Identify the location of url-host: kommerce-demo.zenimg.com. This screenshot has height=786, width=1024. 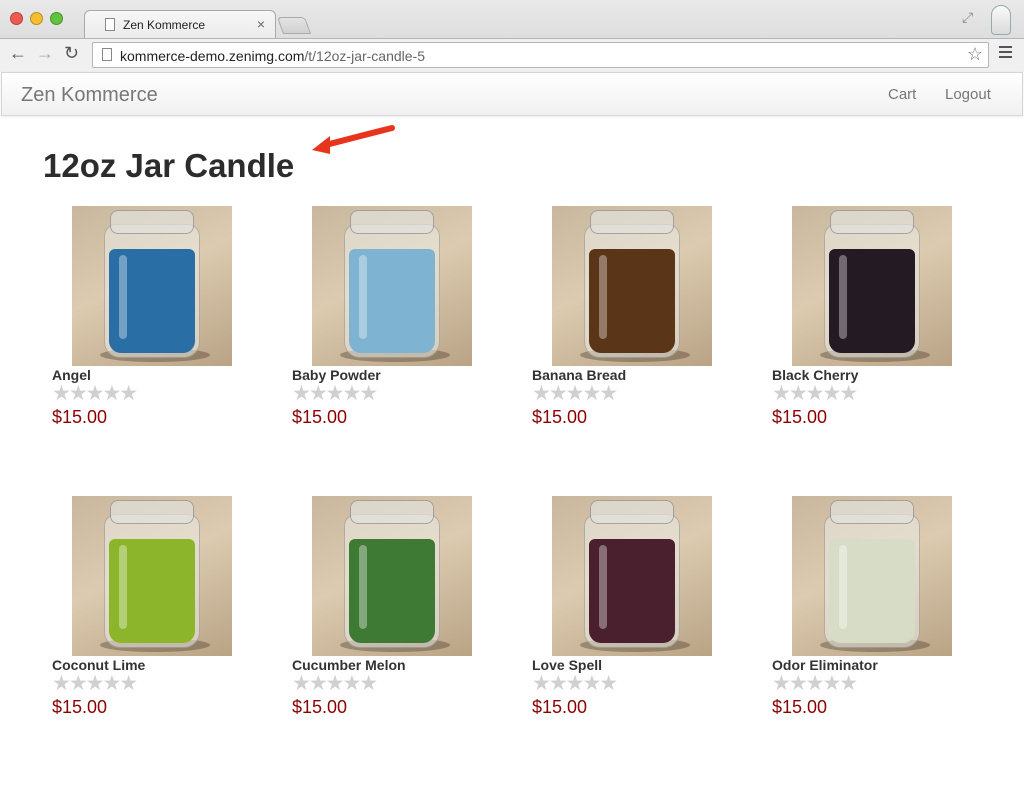
(212, 56).